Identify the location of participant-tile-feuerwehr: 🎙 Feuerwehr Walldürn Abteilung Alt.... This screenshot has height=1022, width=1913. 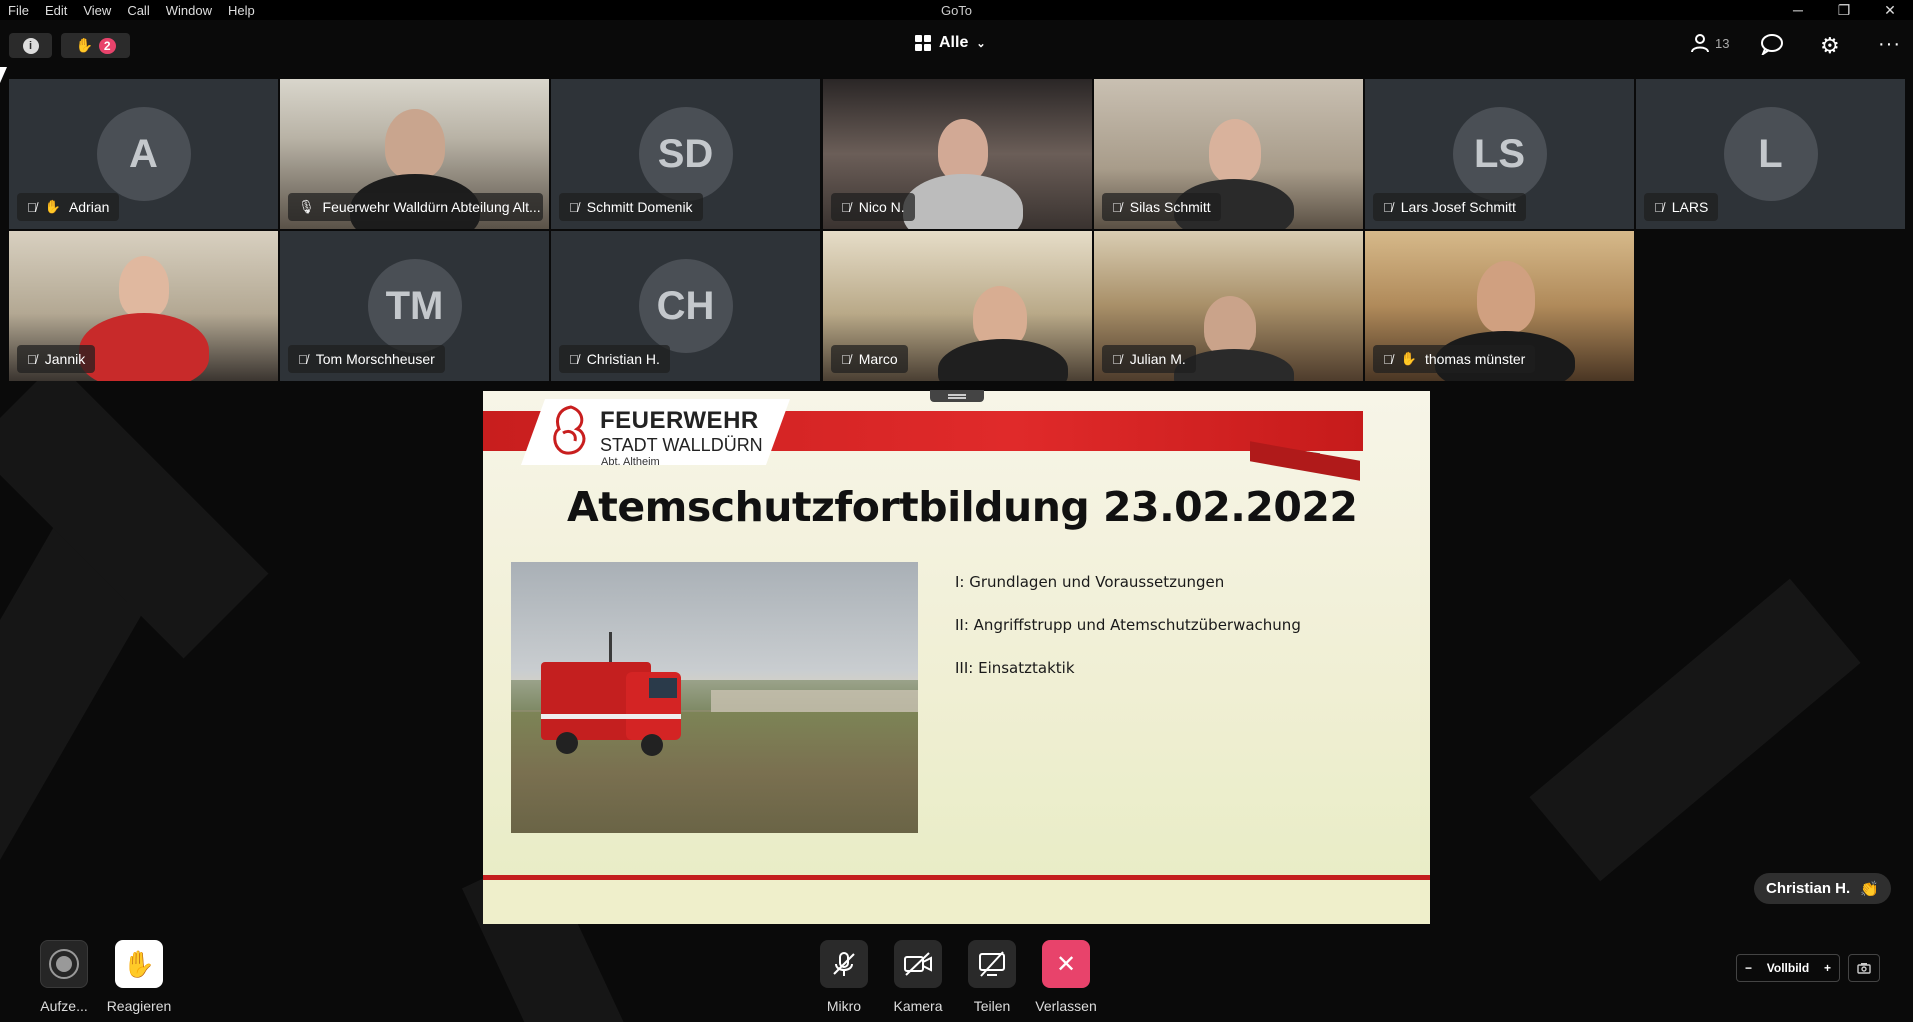
(414, 154).